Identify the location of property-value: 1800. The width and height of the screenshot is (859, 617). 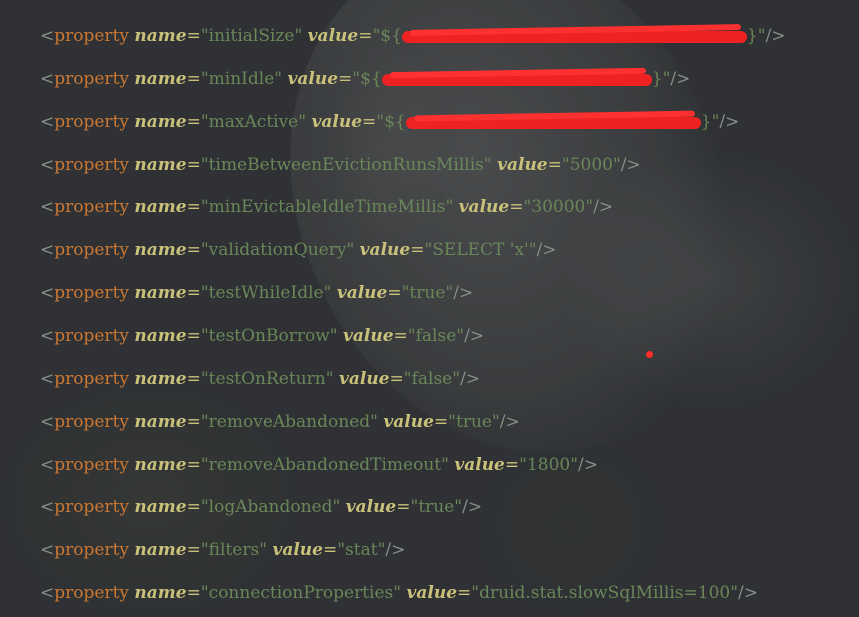
(548, 465).